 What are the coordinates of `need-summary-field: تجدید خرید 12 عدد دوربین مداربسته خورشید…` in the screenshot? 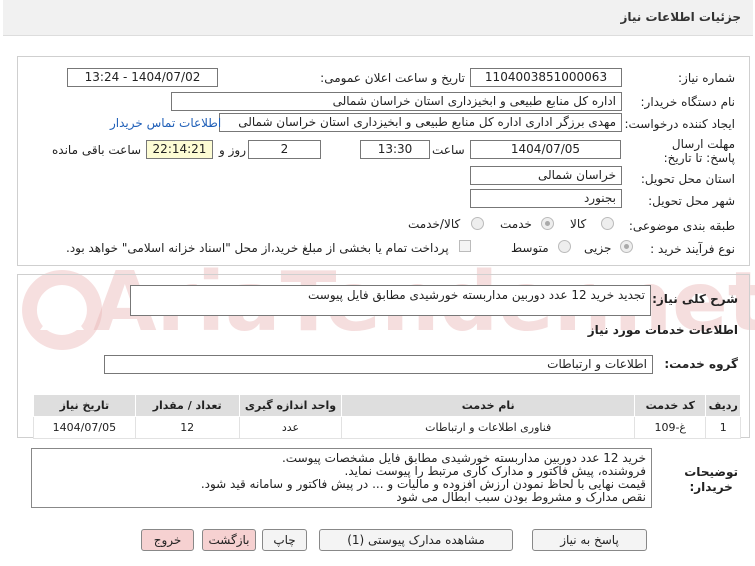 It's located at (390, 300).